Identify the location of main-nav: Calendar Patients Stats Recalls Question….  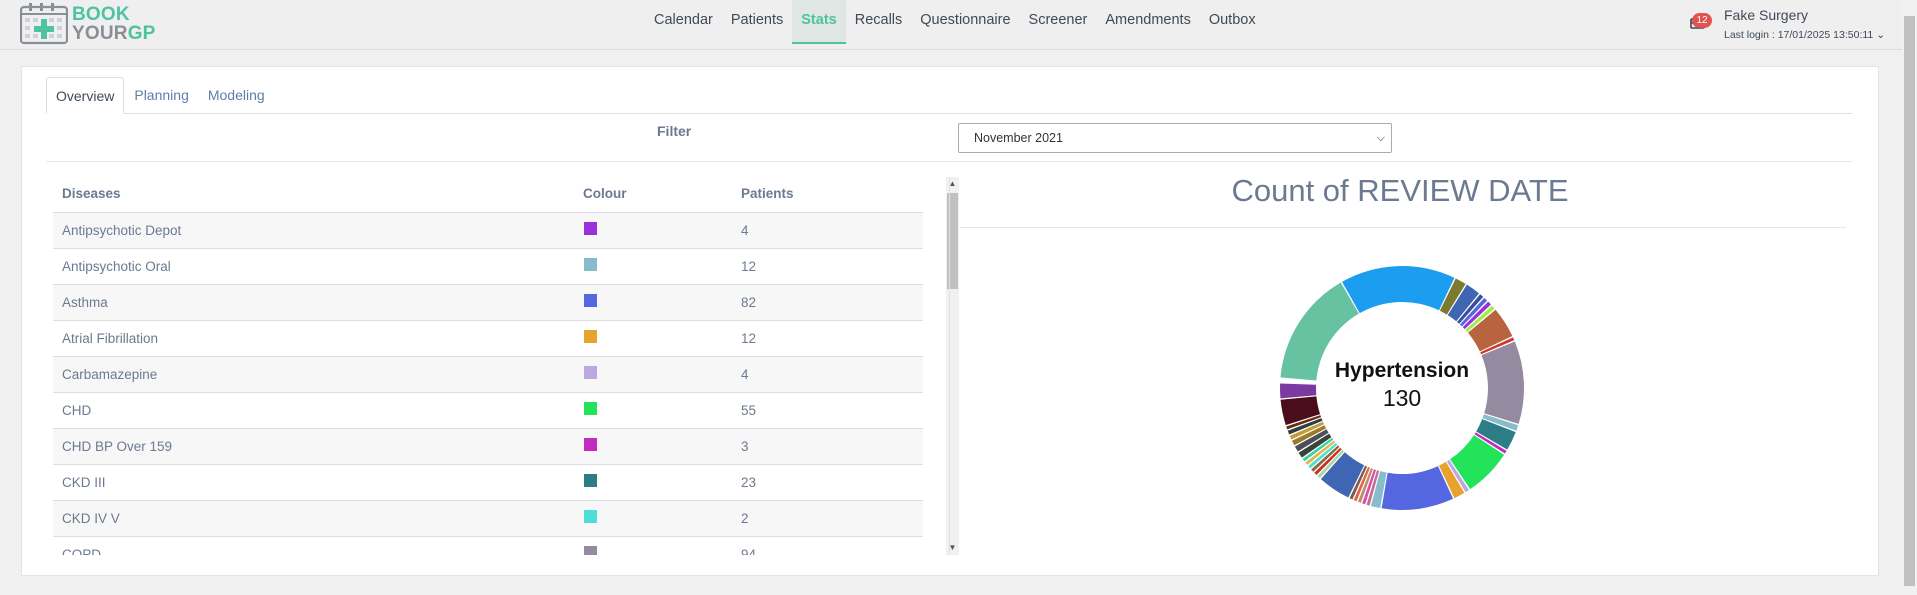
(955, 22).